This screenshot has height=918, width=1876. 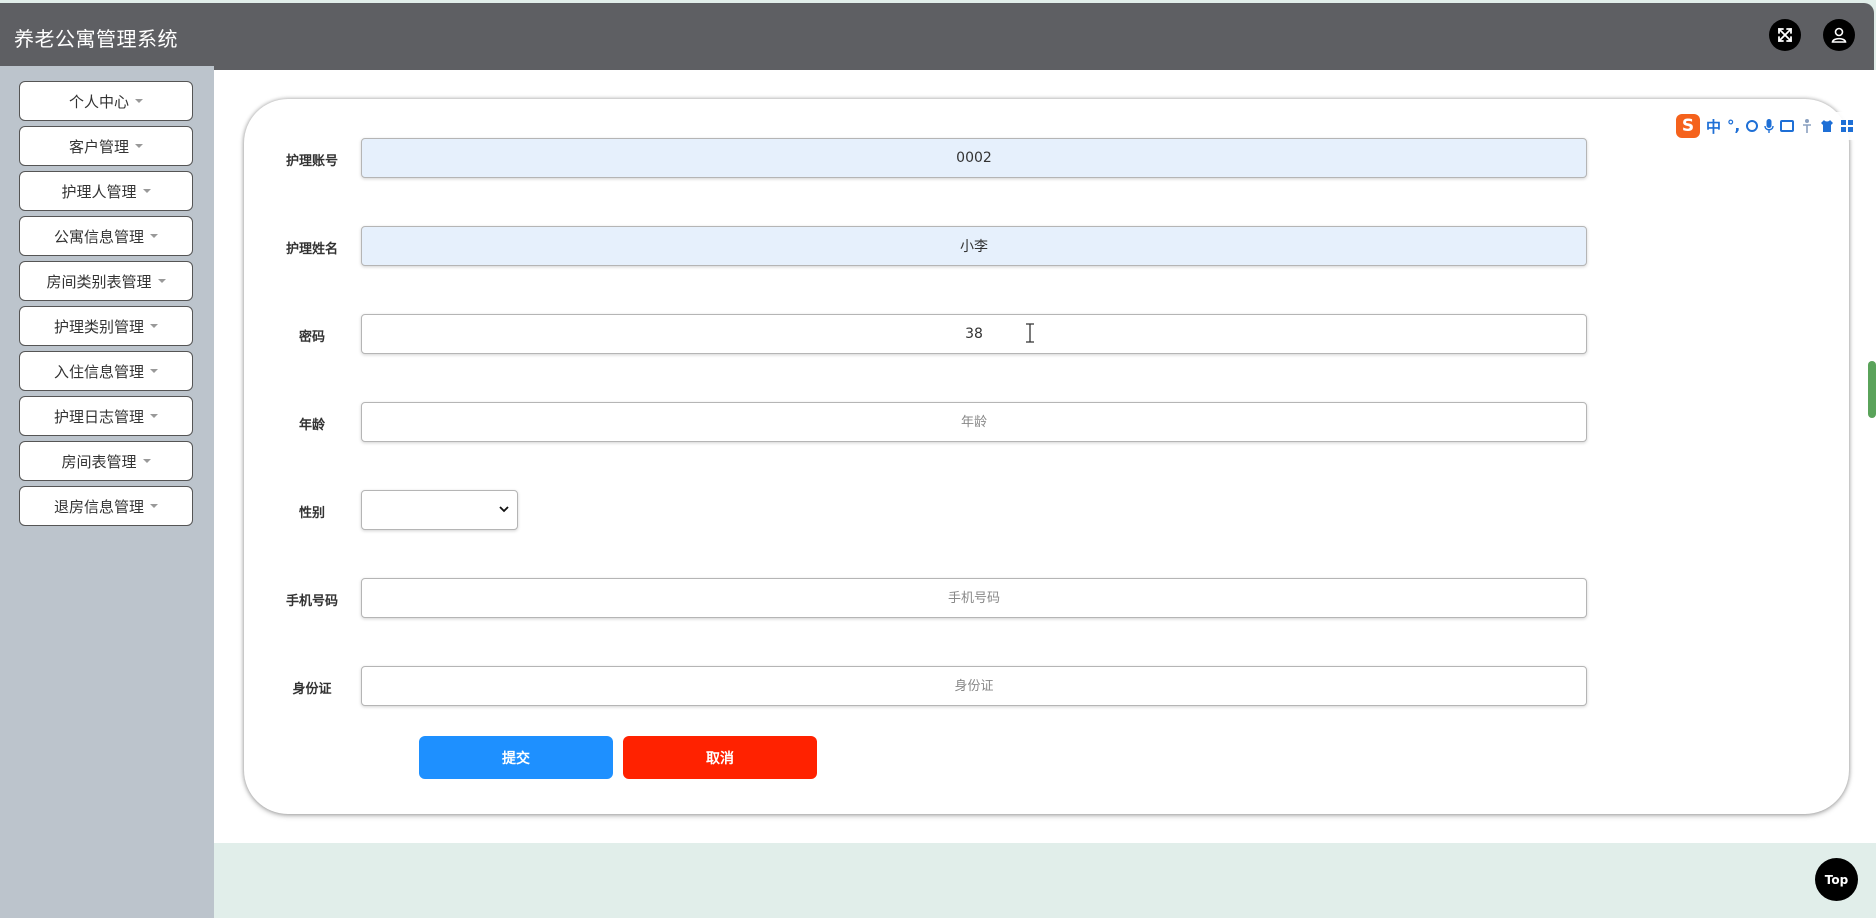 I want to click on keyboard-icon, so click(x=1787, y=126).